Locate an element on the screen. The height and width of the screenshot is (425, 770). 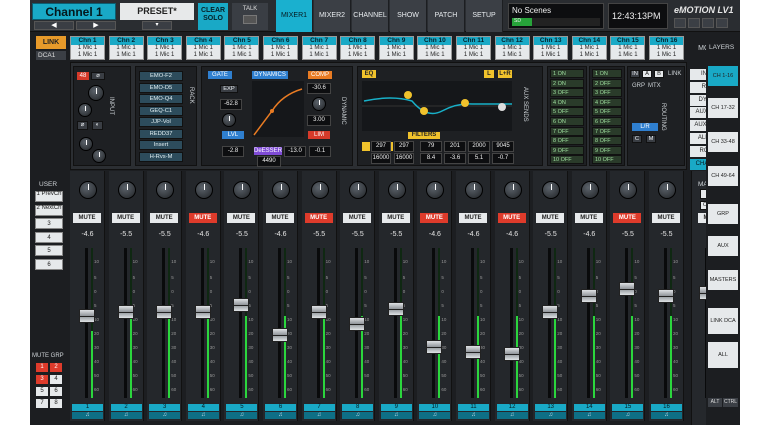
aux-send-right: 4 OFF is located at coordinates (607, 102).